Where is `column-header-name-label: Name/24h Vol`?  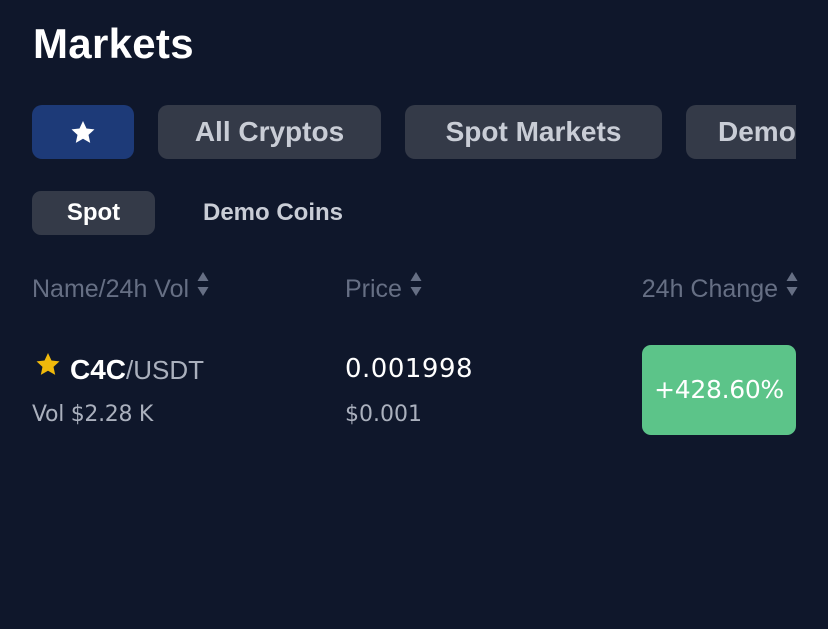
column-header-name-label: Name/24h Vol is located at coordinates (111, 289).